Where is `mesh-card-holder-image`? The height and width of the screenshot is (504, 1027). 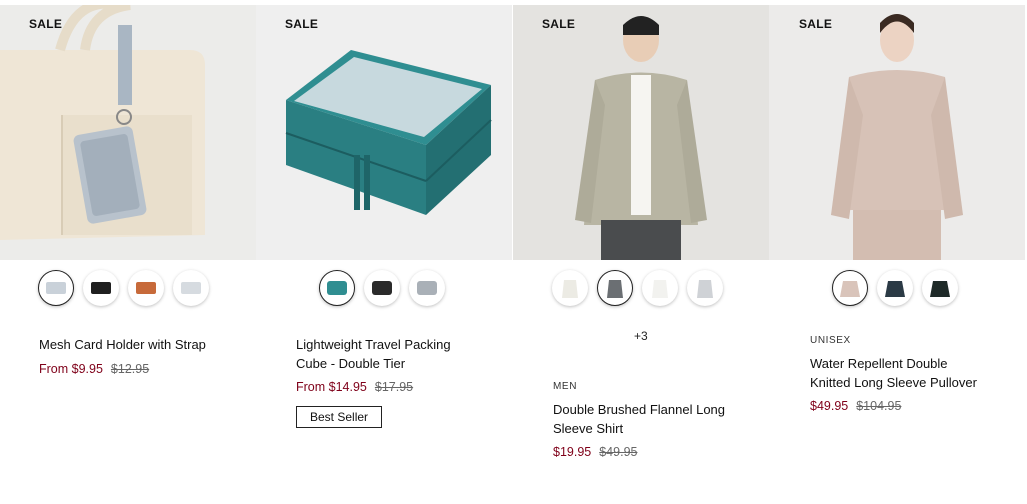 mesh-card-holder-image is located at coordinates (128, 132).